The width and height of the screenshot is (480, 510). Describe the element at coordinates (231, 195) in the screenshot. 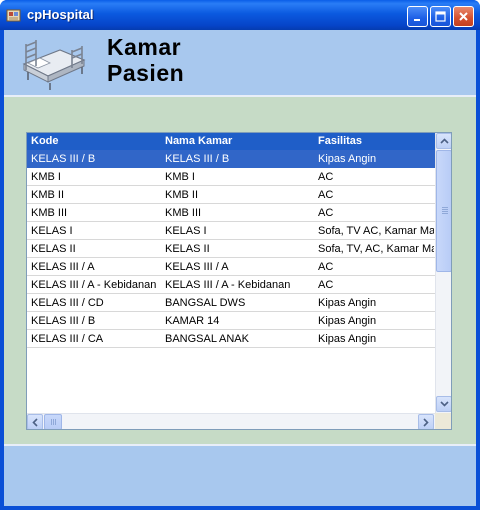

I see `list-item: KMB II KMB II AC` at that location.